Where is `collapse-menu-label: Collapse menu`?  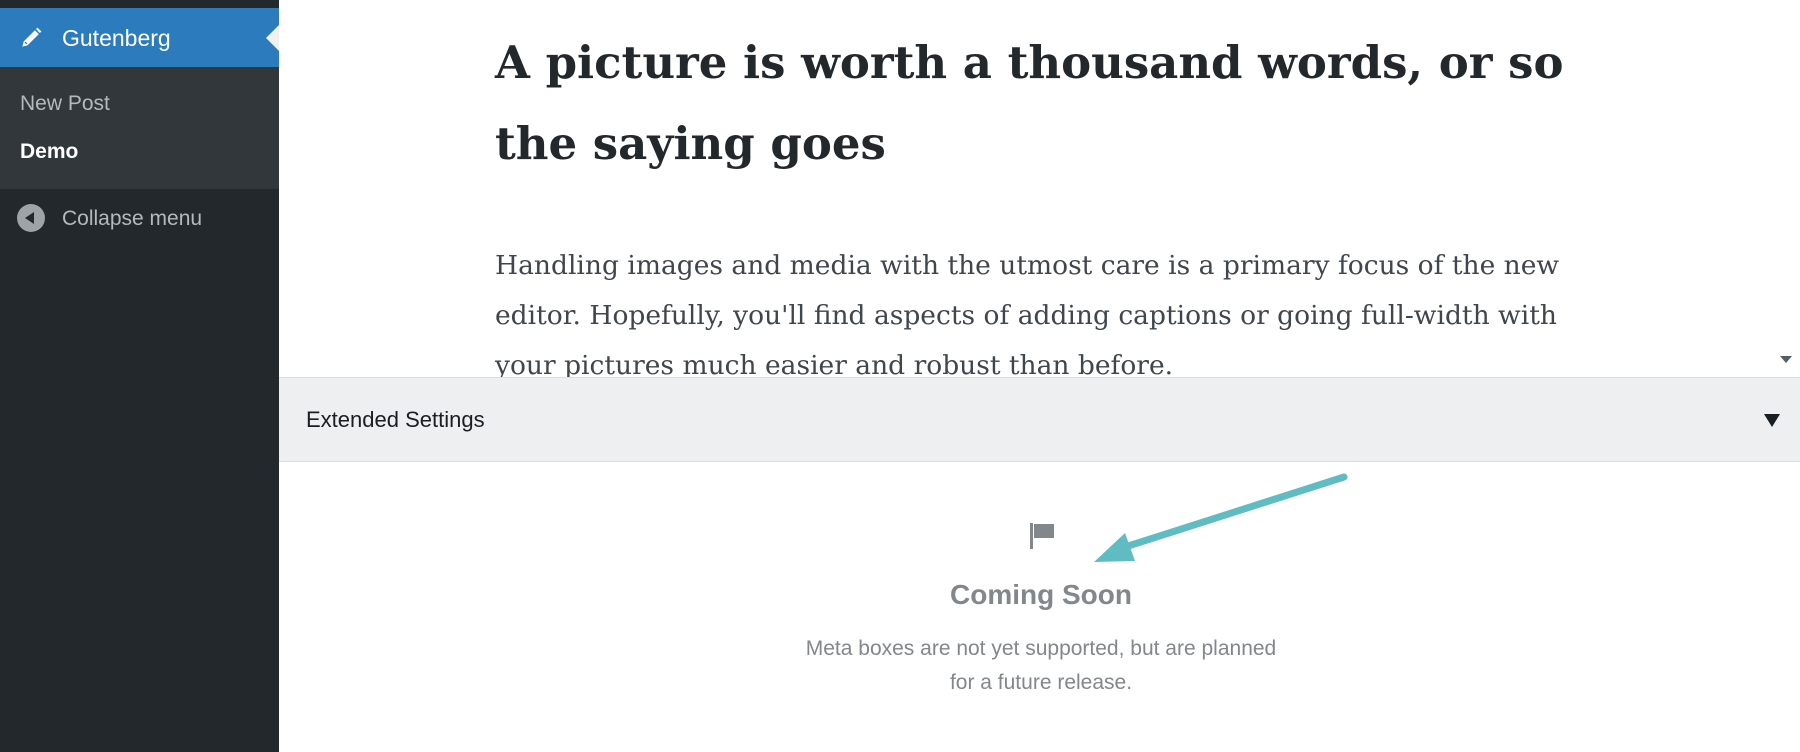 collapse-menu-label: Collapse menu is located at coordinates (132, 218).